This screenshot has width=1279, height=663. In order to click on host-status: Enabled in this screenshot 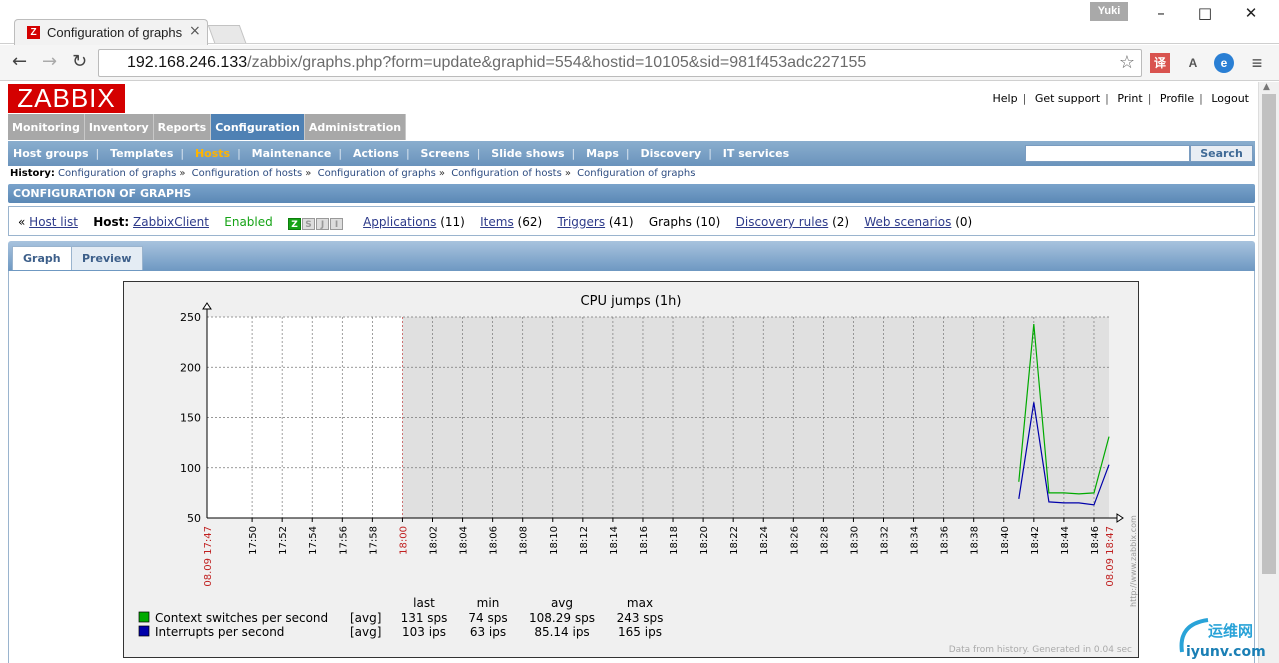, I will do `click(248, 222)`.